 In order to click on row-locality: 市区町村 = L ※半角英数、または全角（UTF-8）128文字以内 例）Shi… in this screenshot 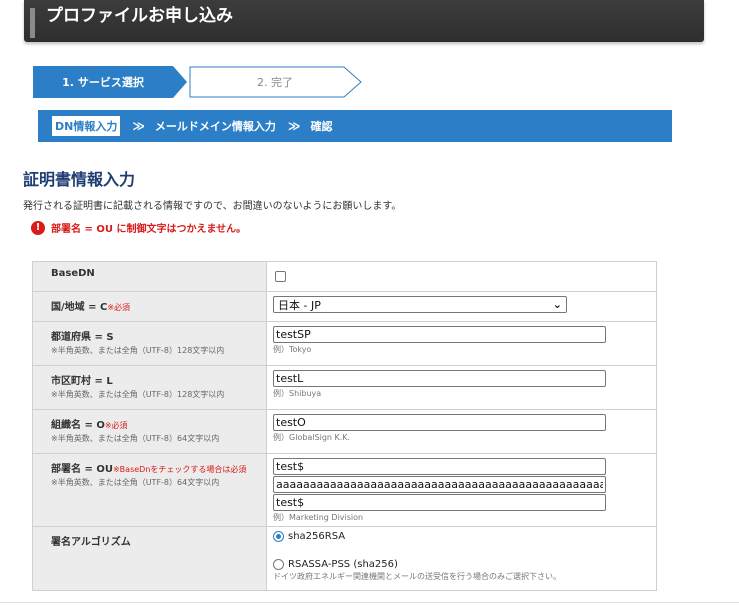, I will do `click(344, 387)`.